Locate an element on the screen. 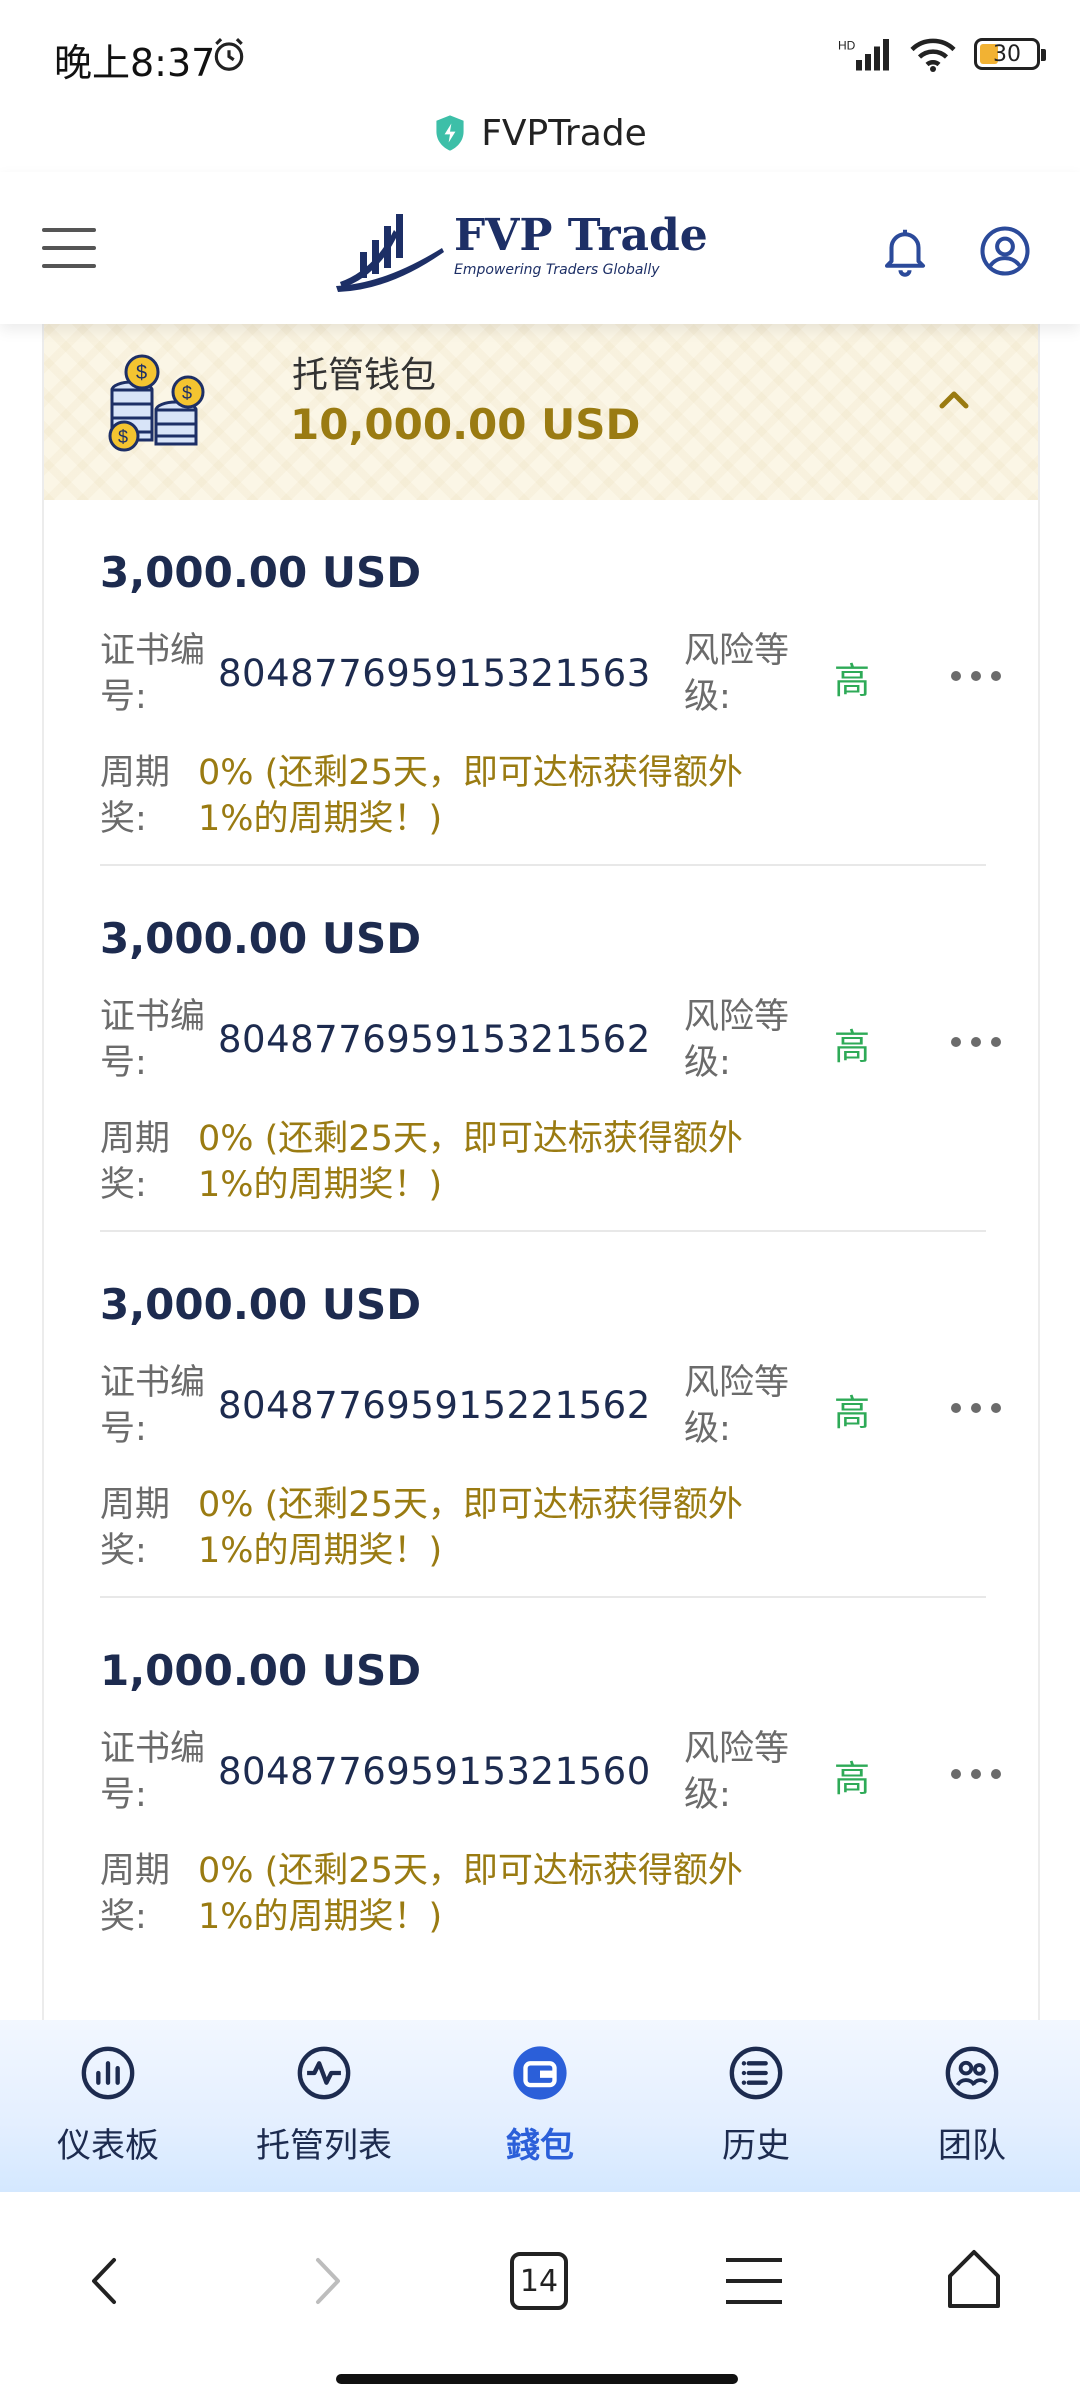  tab-label: 錢包 is located at coordinates (540, 2146).